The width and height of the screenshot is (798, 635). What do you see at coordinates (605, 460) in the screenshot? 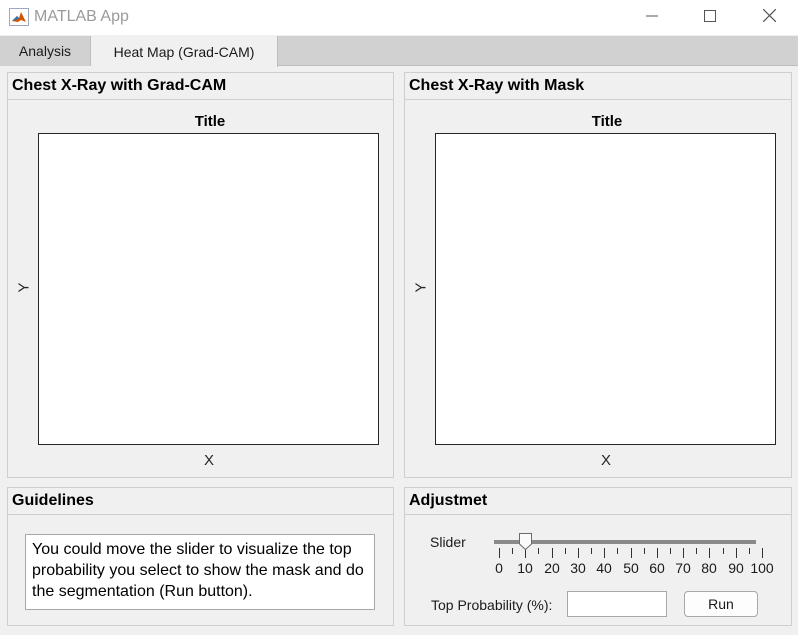
I see `mask-x-label: X` at bounding box center [605, 460].